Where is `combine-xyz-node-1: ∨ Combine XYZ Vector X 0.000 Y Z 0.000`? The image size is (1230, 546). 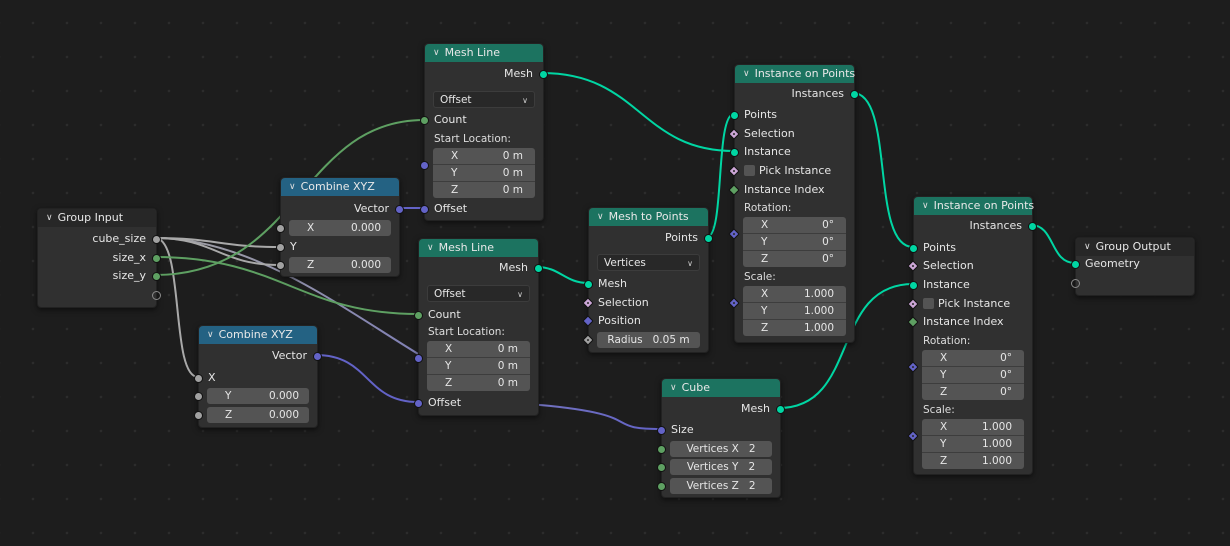 combine-xyz-node-1: ∨ Combine XYZ Vector X 0.000 Y Z 0.000 is located at coordinates (340, 227).